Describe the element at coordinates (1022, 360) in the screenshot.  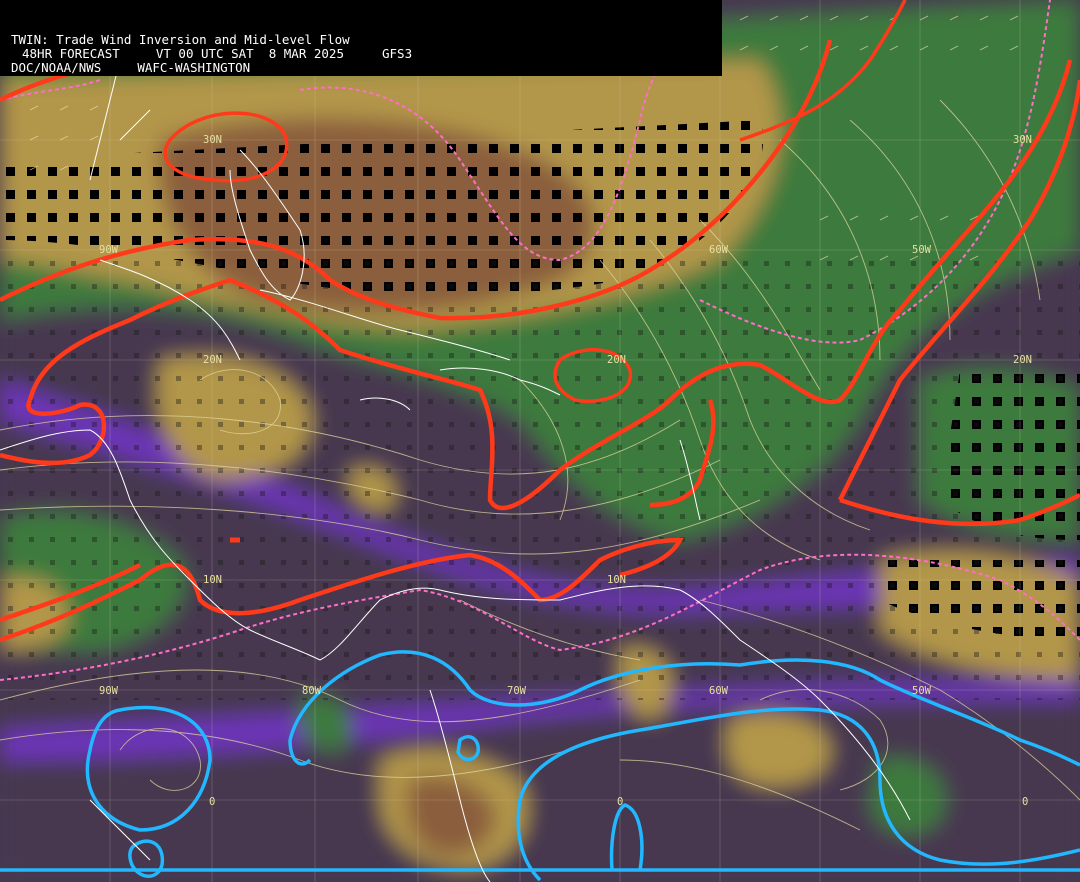
I see `label-20n-east: 20N` at that location.